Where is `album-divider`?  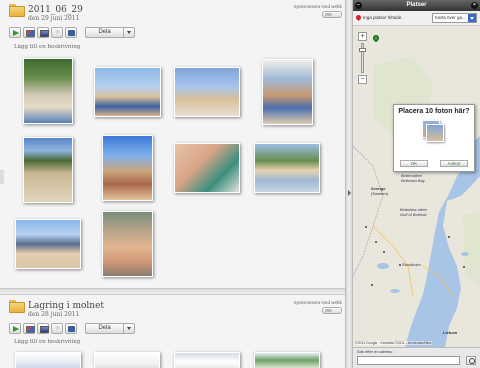
album-divider is located at coordinates (172, 291).